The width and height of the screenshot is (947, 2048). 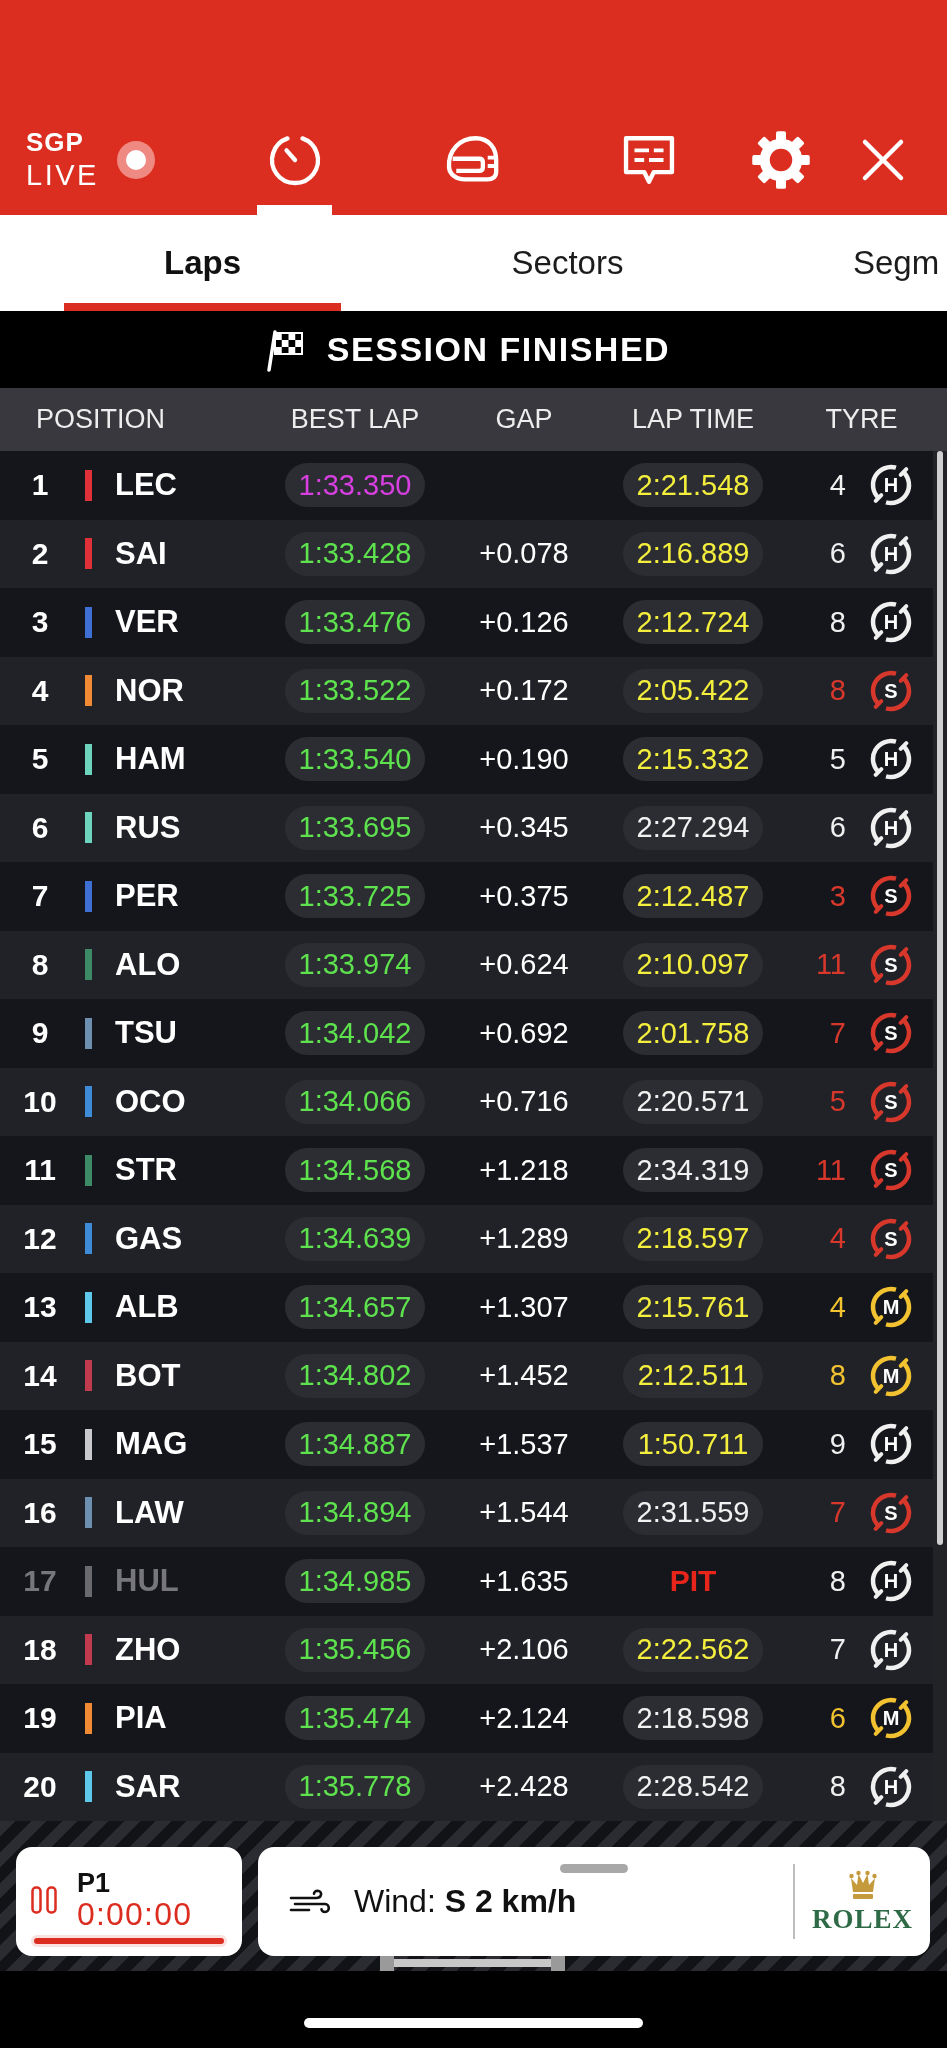 What do you see at coordinates (100, 419) in the screenshot?
I see `column-header: POSITION` at bounding box center [100, 419].